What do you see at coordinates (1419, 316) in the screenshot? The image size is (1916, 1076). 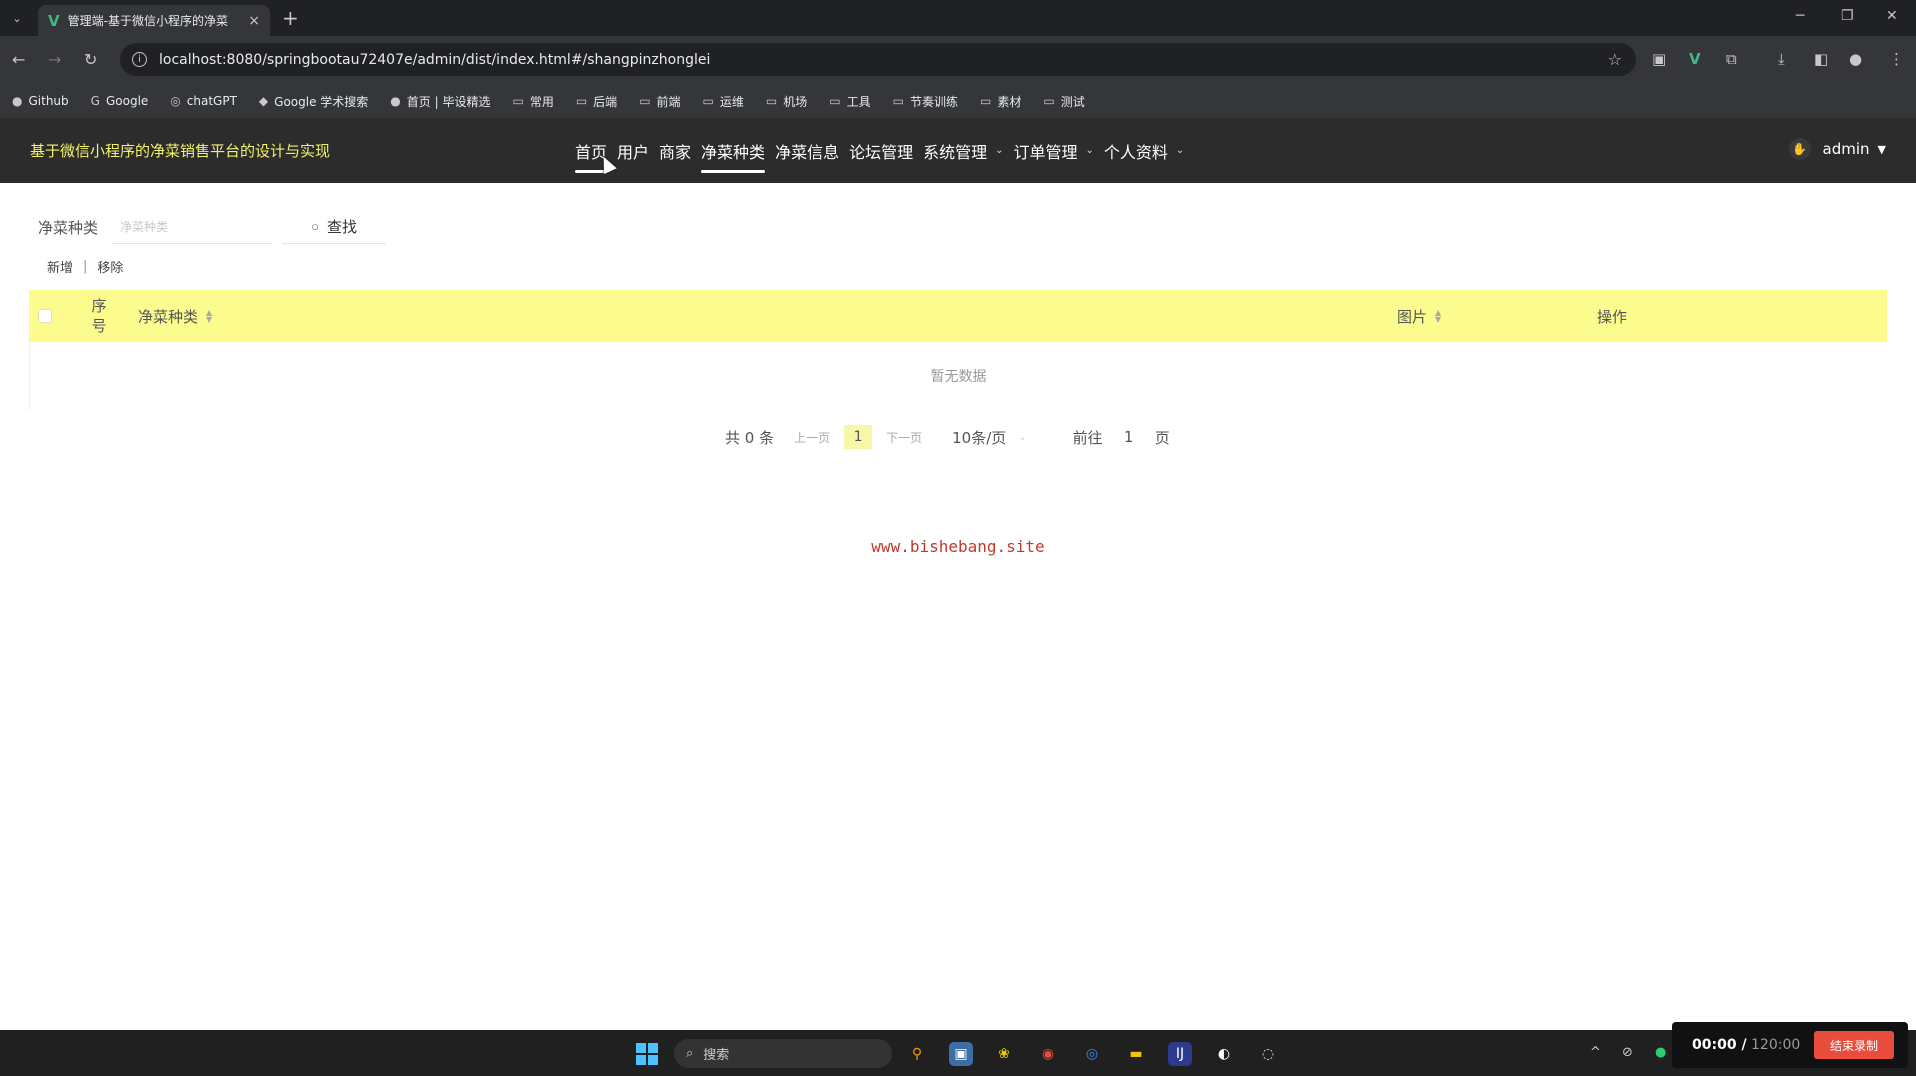 I see `column-header-image: 图片 ▲ ▼` at bounding box center [1419, 316].